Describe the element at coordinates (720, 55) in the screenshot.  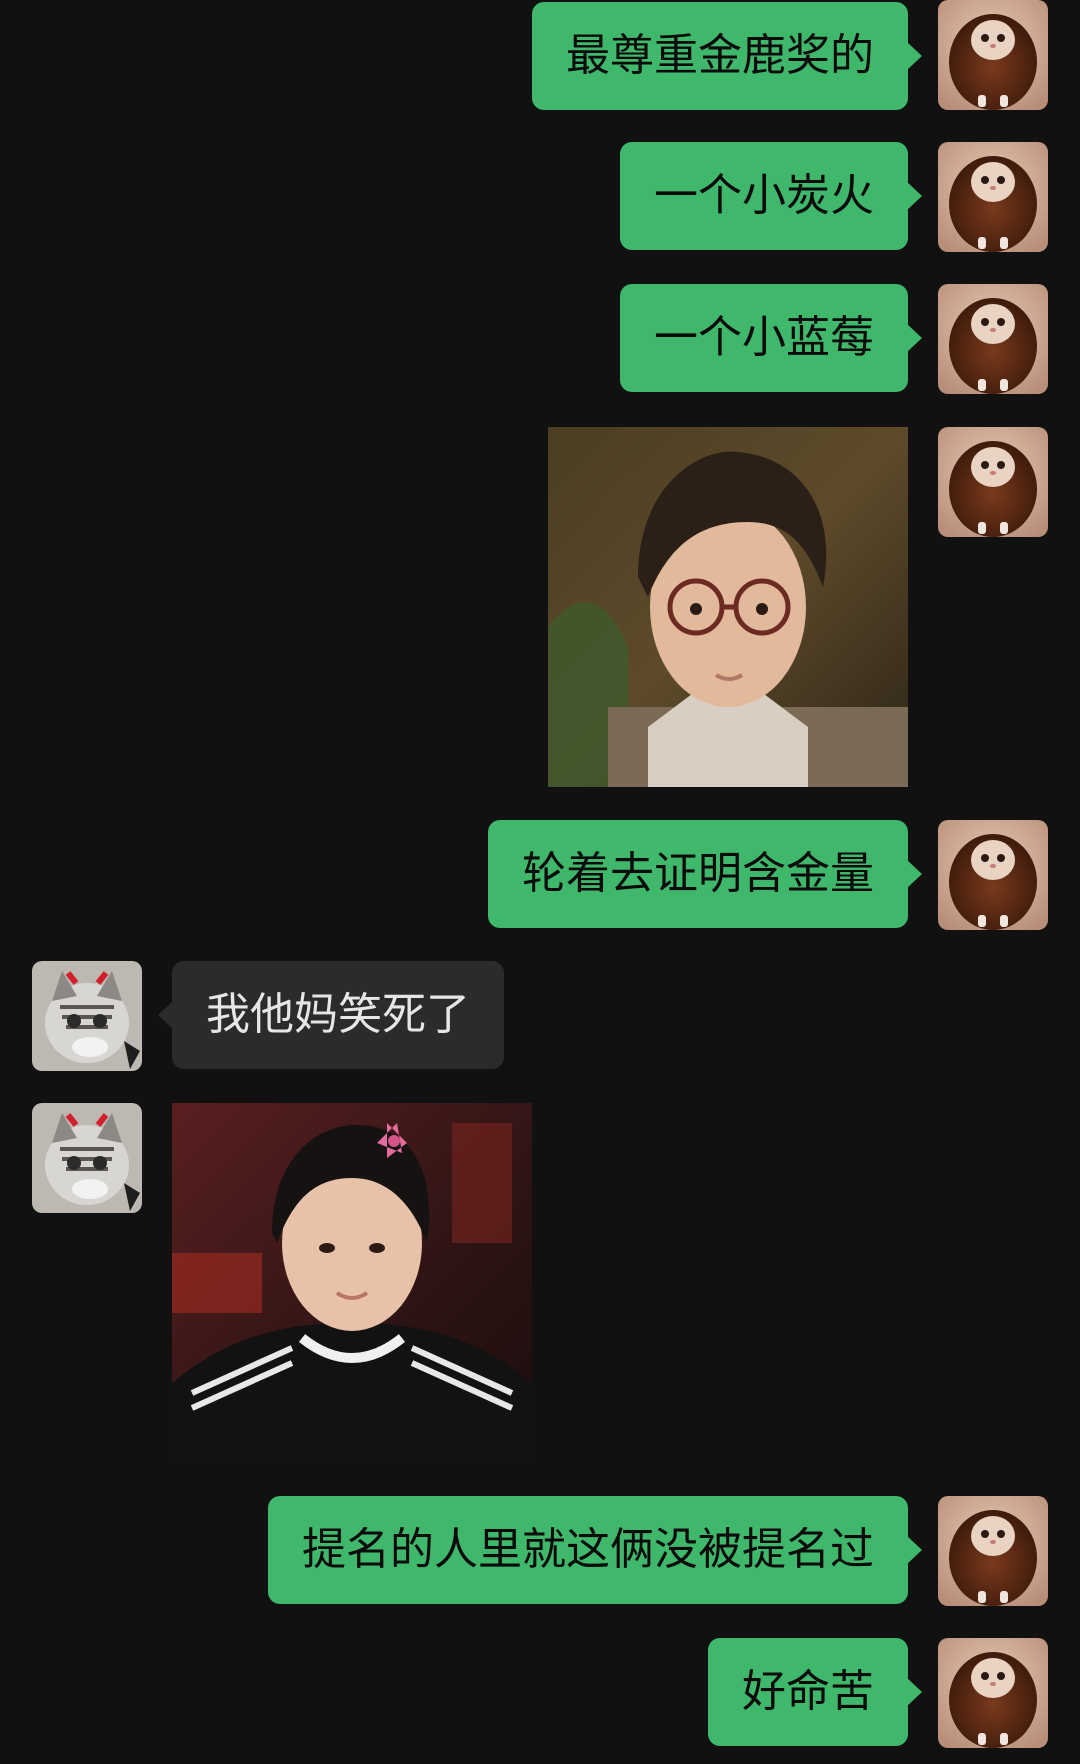
I see `message-text: 最尊重金鹿奖的` at that location.